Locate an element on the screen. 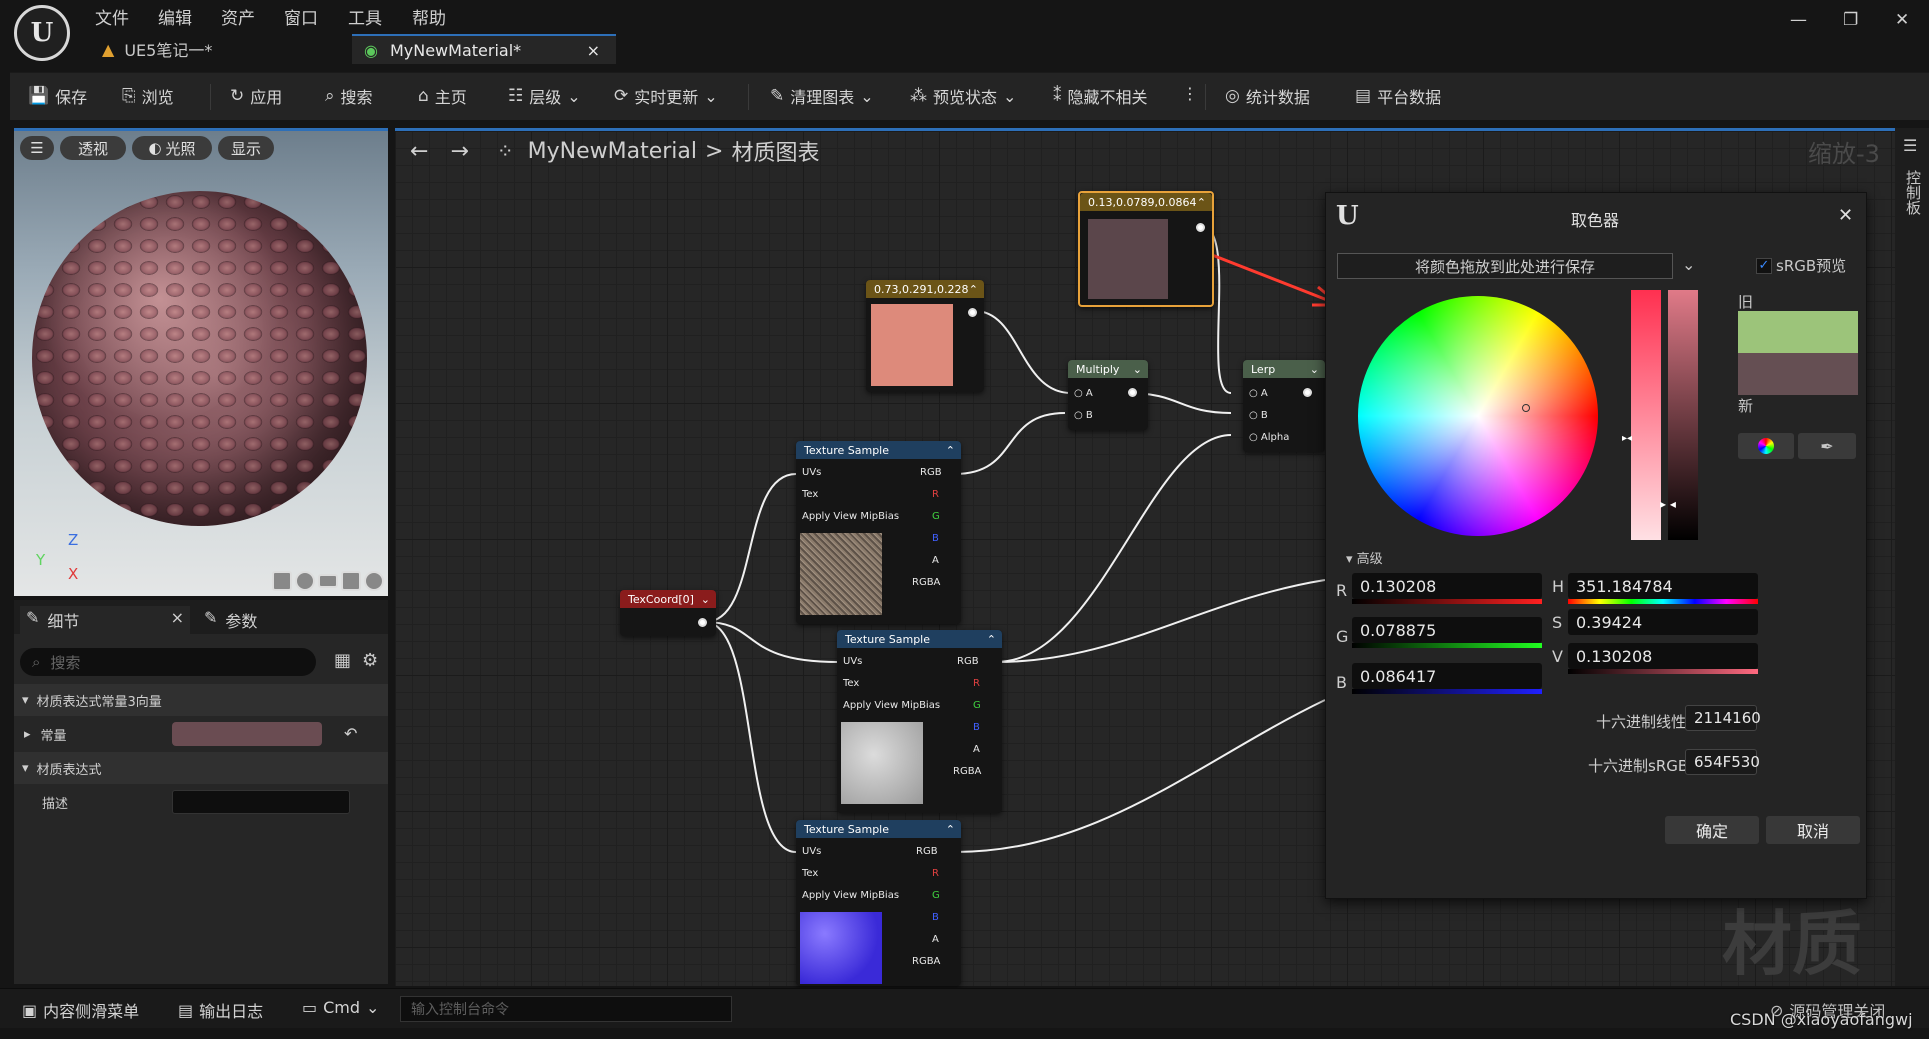 Image resolution: width=1929 pixels, height=1039 pixels. pin-a: ○ A is located at coordinates (1083, 393).